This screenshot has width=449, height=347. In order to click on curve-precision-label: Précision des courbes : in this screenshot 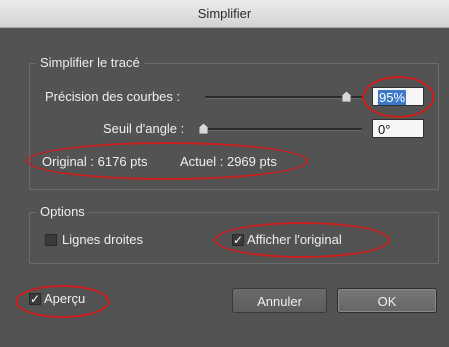, I will do `click(113, 96)`.